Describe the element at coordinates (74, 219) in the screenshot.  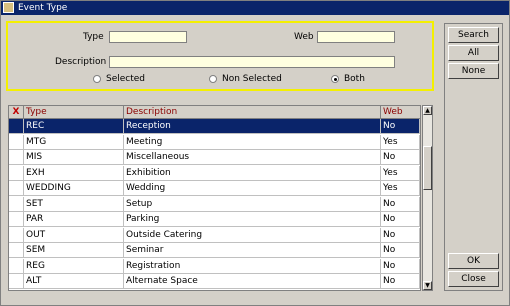
I see `cell-type: PAR` at that location.